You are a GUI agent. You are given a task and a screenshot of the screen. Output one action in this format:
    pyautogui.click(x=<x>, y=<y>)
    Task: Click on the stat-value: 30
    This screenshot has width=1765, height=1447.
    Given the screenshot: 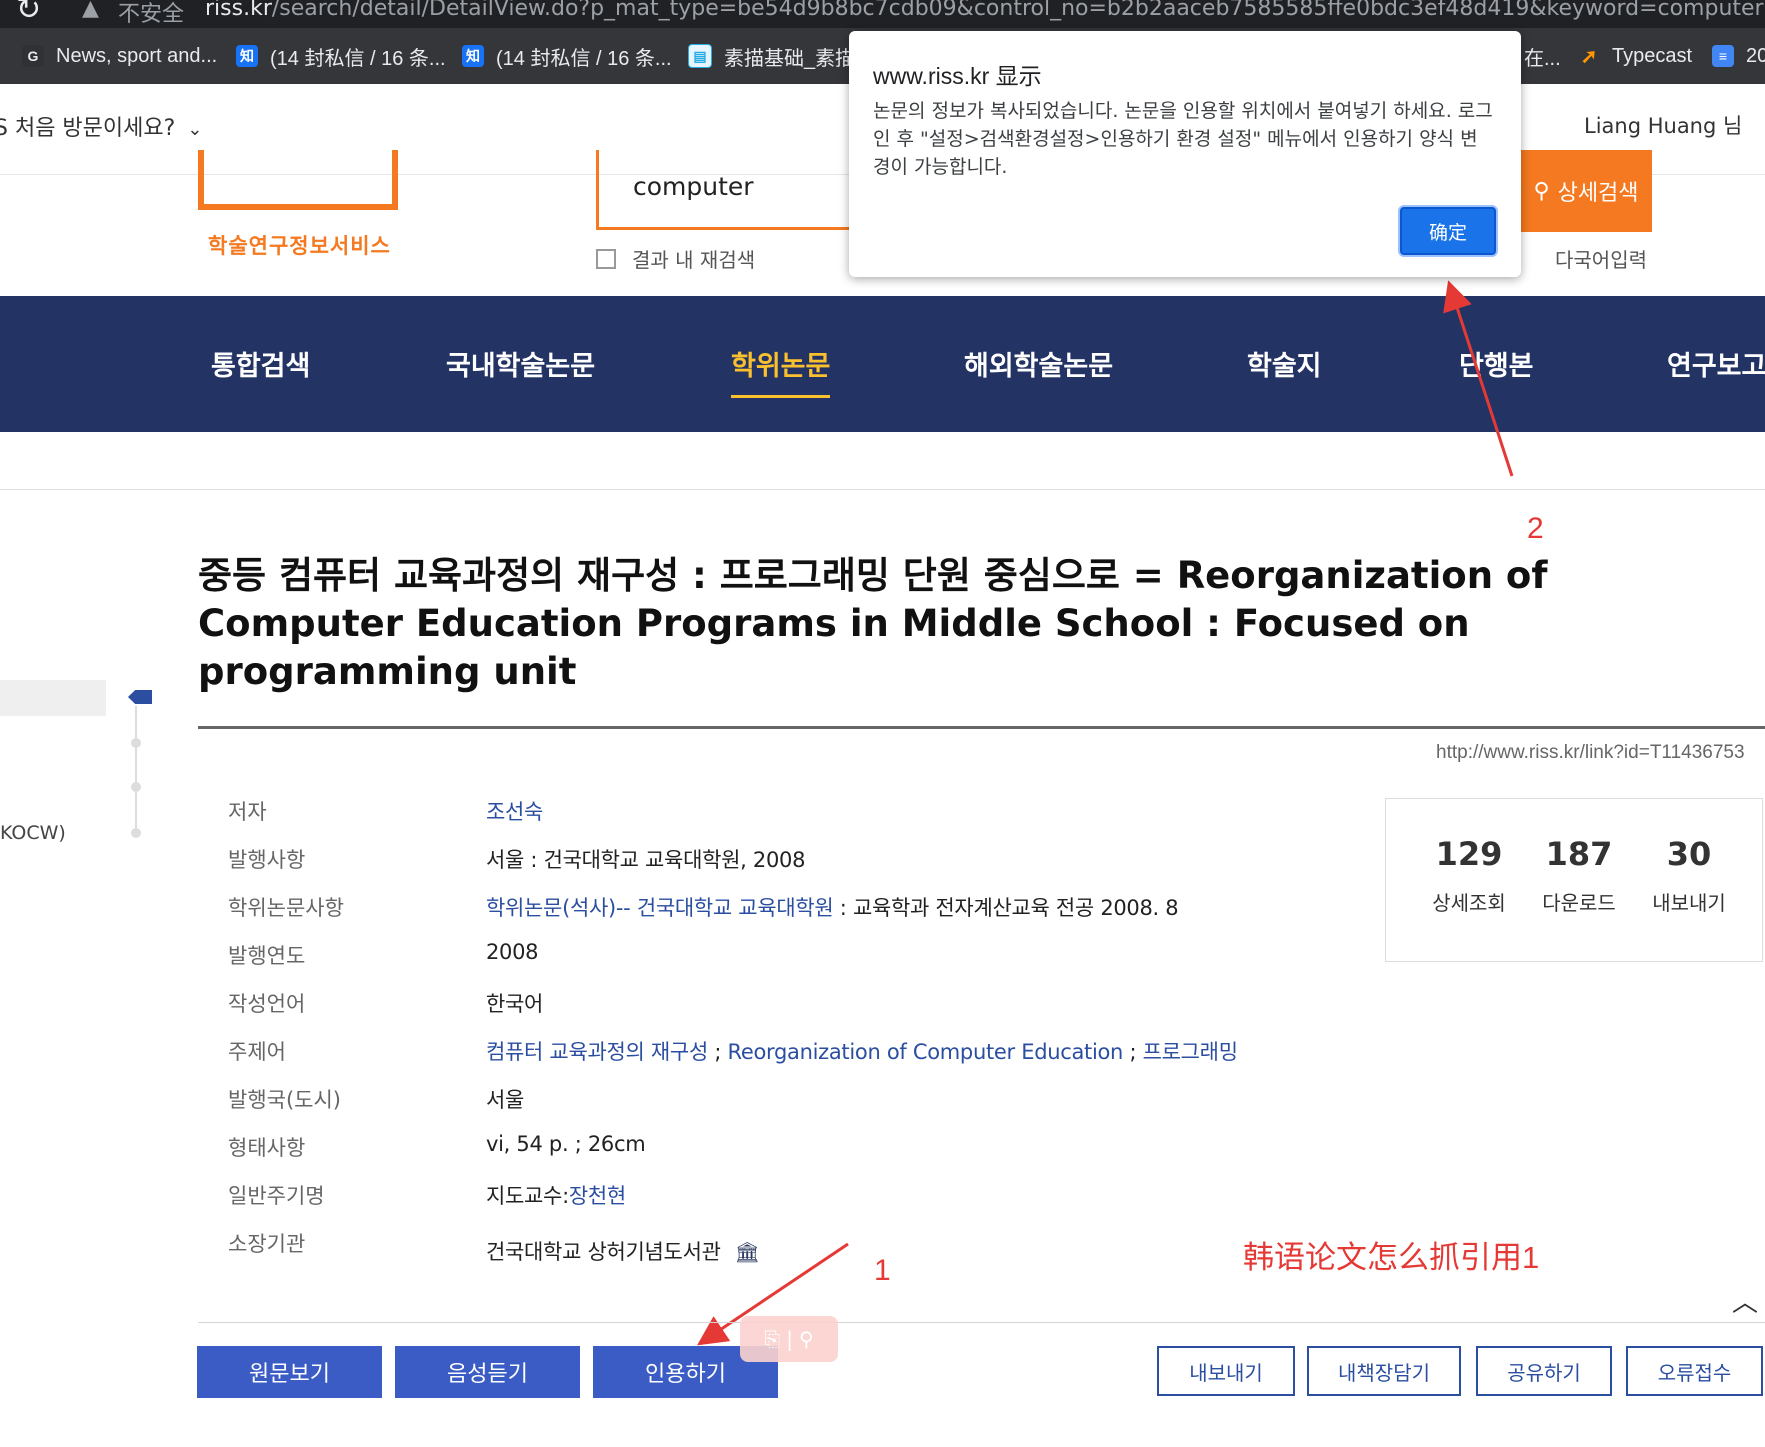 What is the action you would take?
    pyautogui.click(x=1689, y=854)
    